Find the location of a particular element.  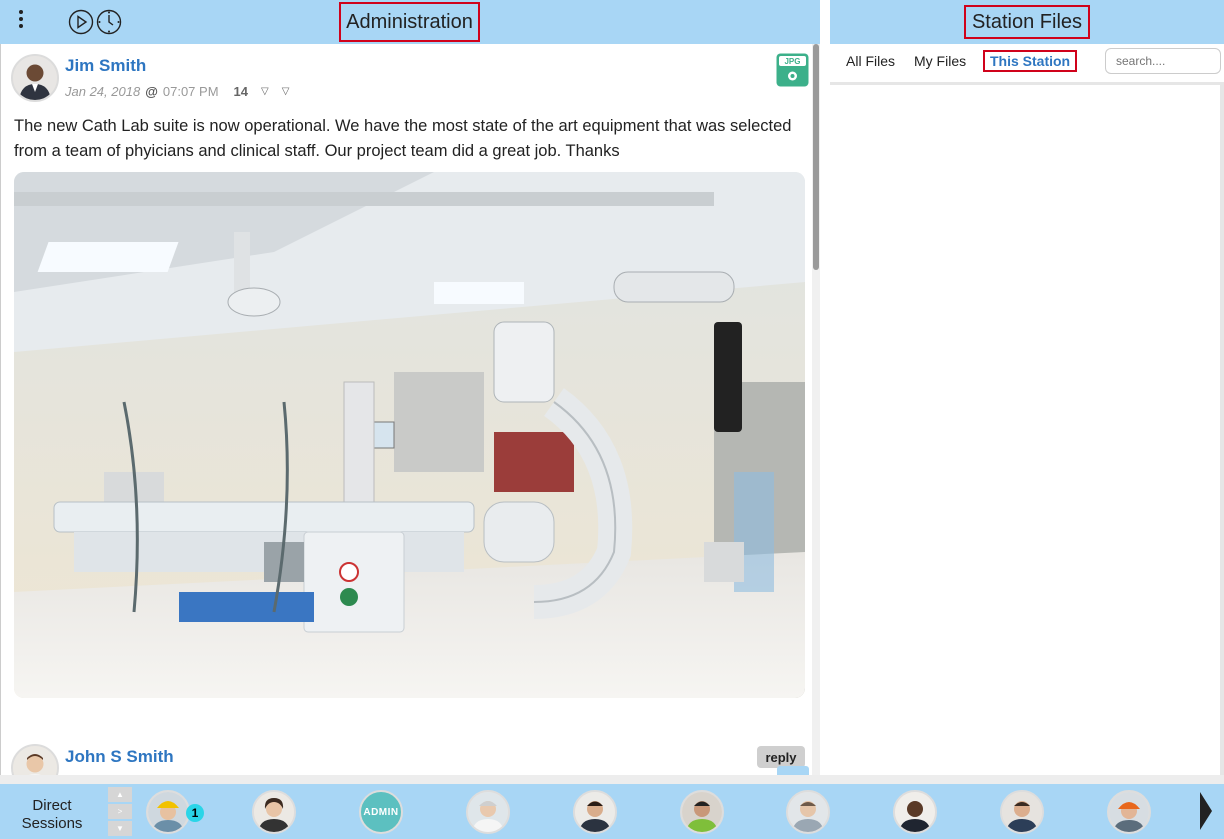

divider is located at coordinates (612, 779).